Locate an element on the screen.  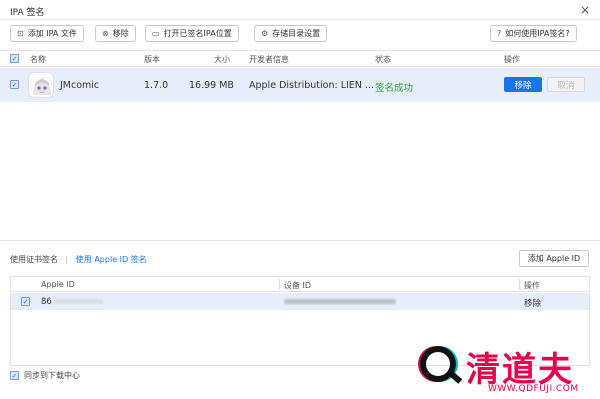
sign-mode-tabs: 使用证书签名 | 使用 Apple ID 签名 is located at coordinates (78, 259).